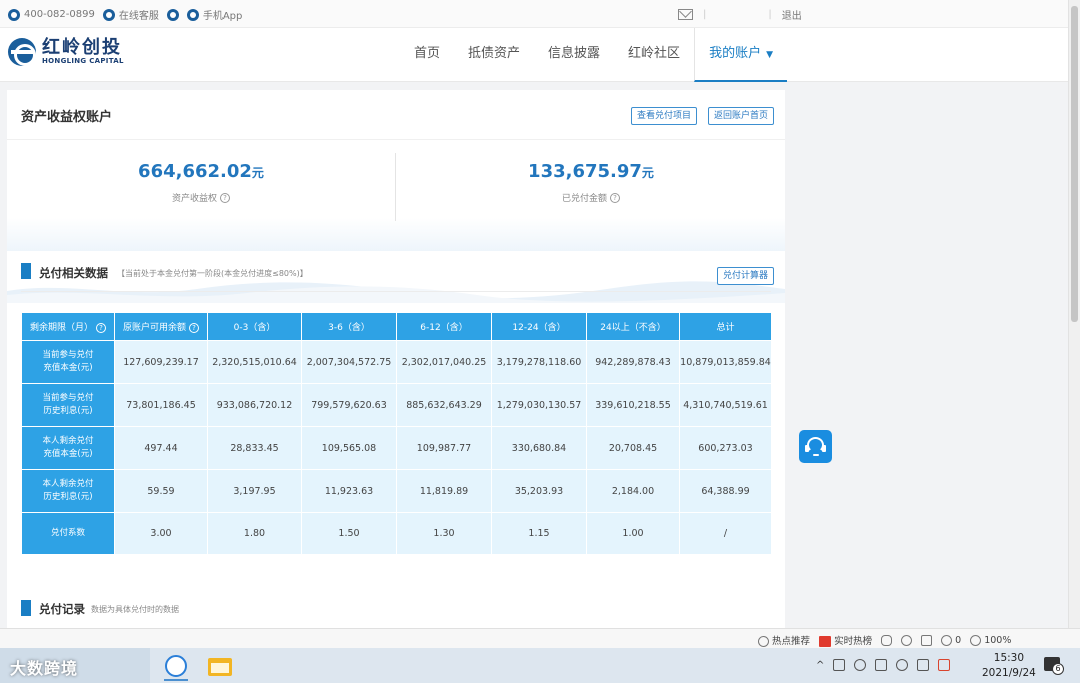  Describe the element at coordinates (685, 14) in the screenshot. I see `mail-icon` at that location.